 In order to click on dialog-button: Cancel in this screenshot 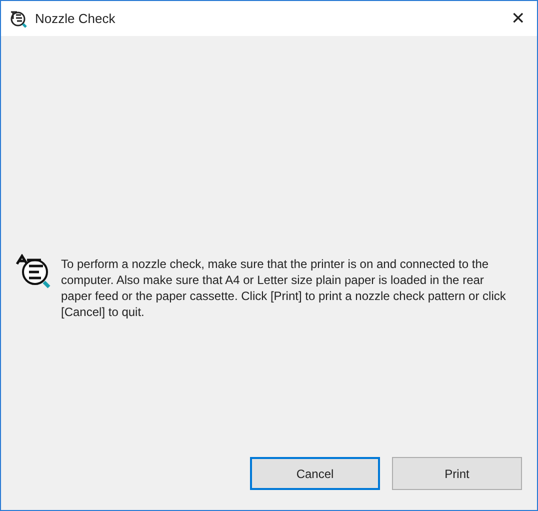, I will do `click(315, 473)`.